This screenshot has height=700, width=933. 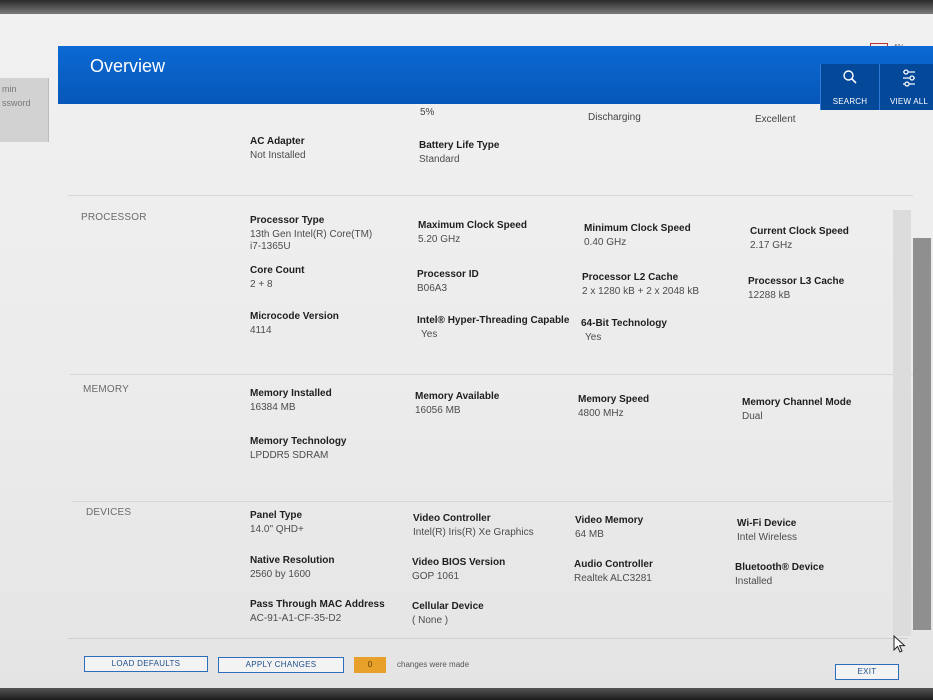 I want to click on devices-section-label: DEVICES, so click(x=109, y=512).